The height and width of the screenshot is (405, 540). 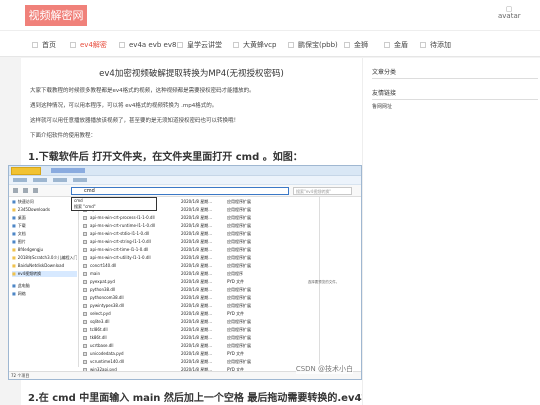 What do you see at coordinates (135, 121) in the screenshot?
I see `article-paragraph: 这样就可以用任意播放器播放该视频了，甚至要的是无须知道授权密码也可以转换哦！` at bounding box center [135, 121].